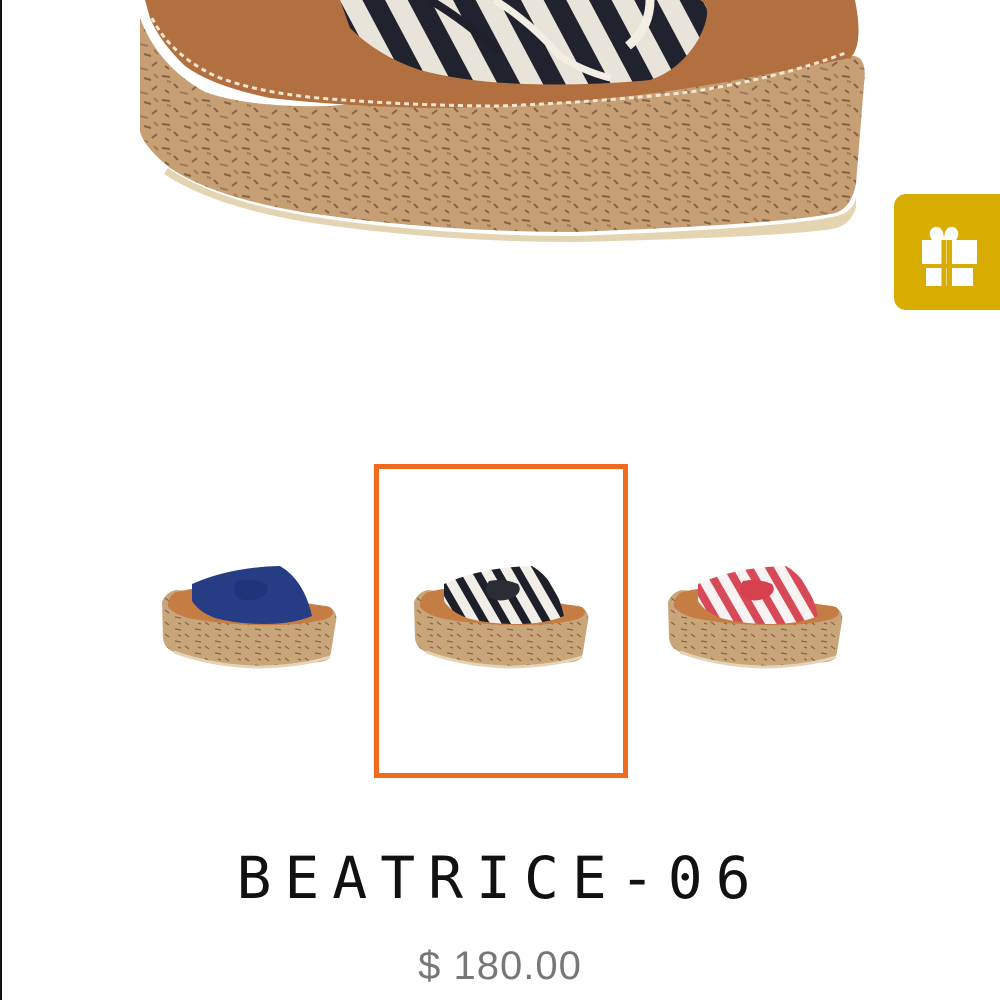  Describe the element at coordinates (500, 966) in the screenshot. I see `product-price: $ 180.00` at that location.